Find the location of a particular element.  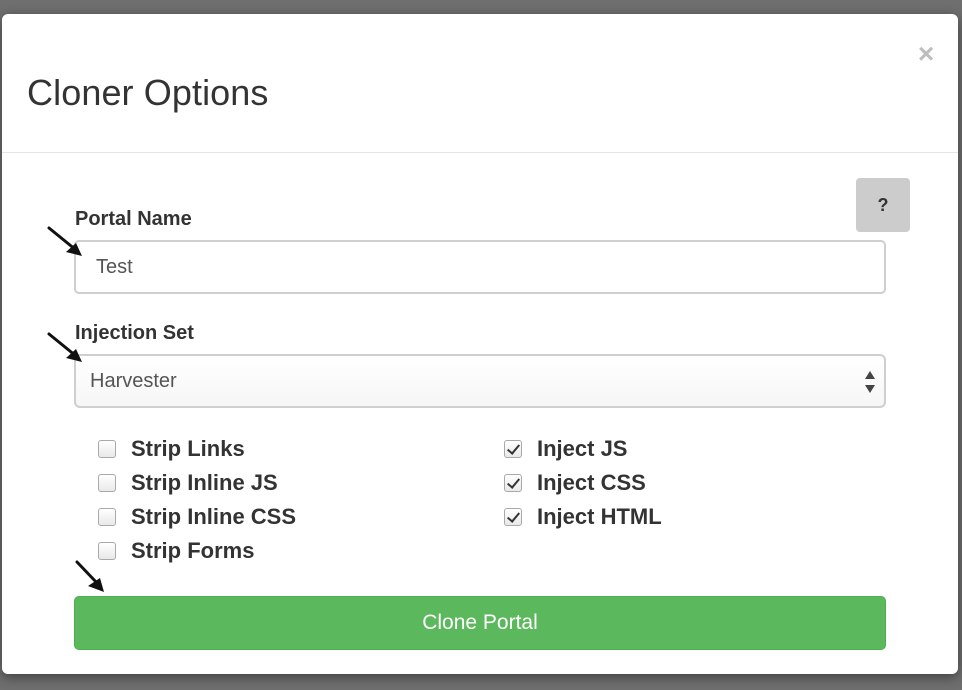

close-button: × is located at coordinates (926, 54).